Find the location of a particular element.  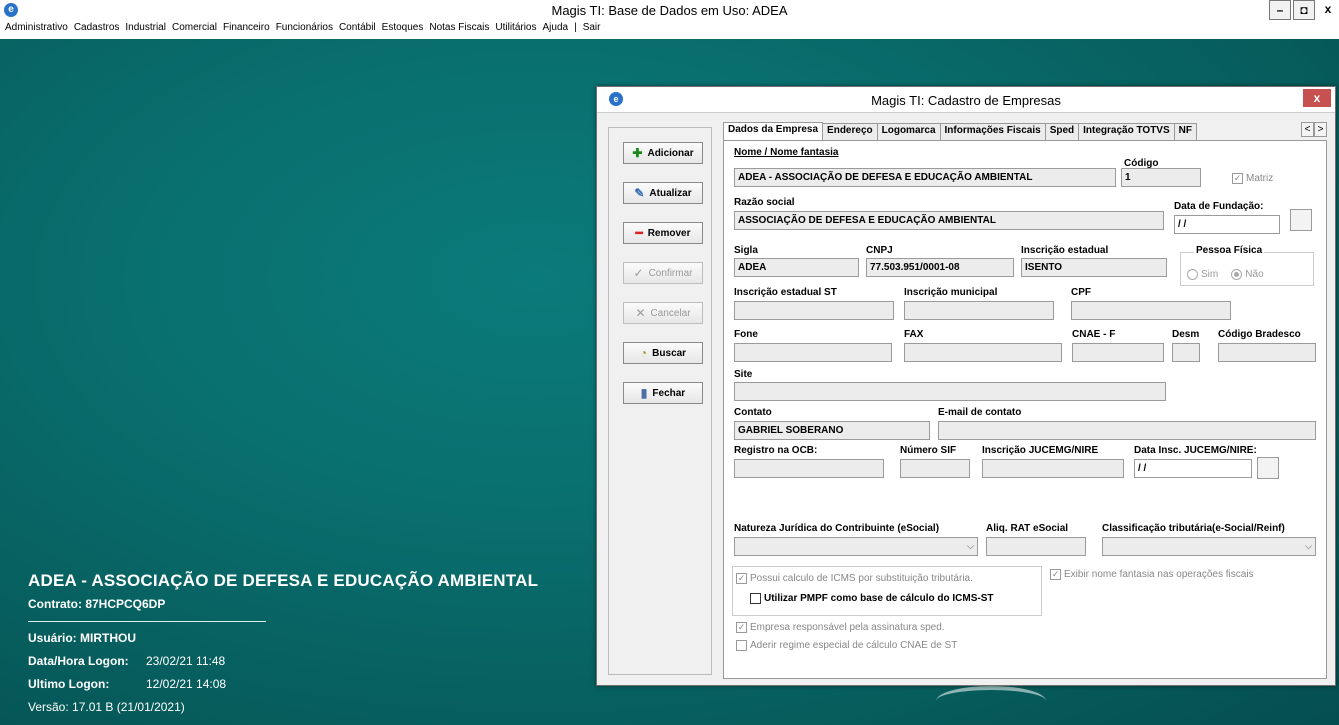

matriz-checkbox: ✓ Matriz is located at coordinates (1252, 178).